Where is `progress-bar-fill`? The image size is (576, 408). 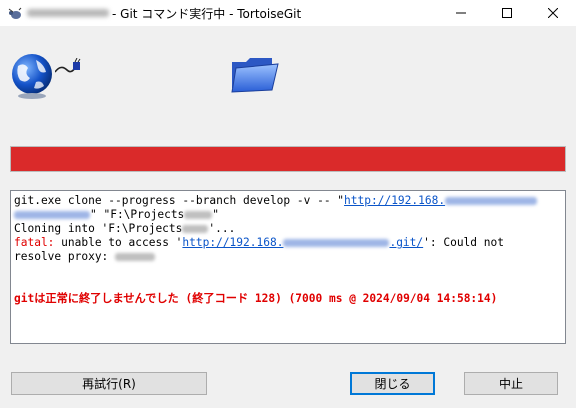 progress-bar-fill is located at coordinates (288, 159).